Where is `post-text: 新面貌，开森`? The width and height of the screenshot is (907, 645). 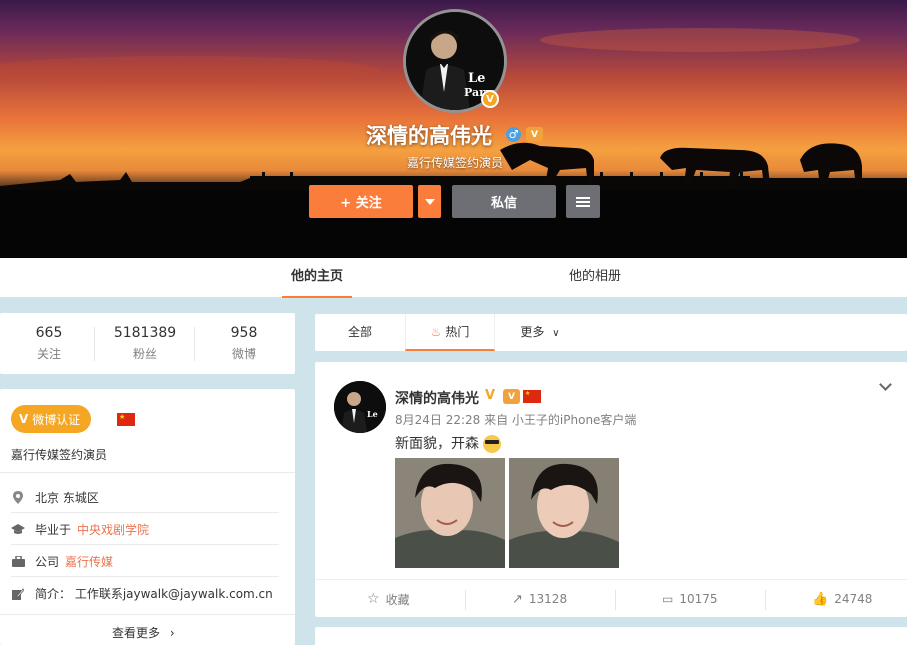
post-text: 新面貌，开森 is located at coordinates (448, 443).